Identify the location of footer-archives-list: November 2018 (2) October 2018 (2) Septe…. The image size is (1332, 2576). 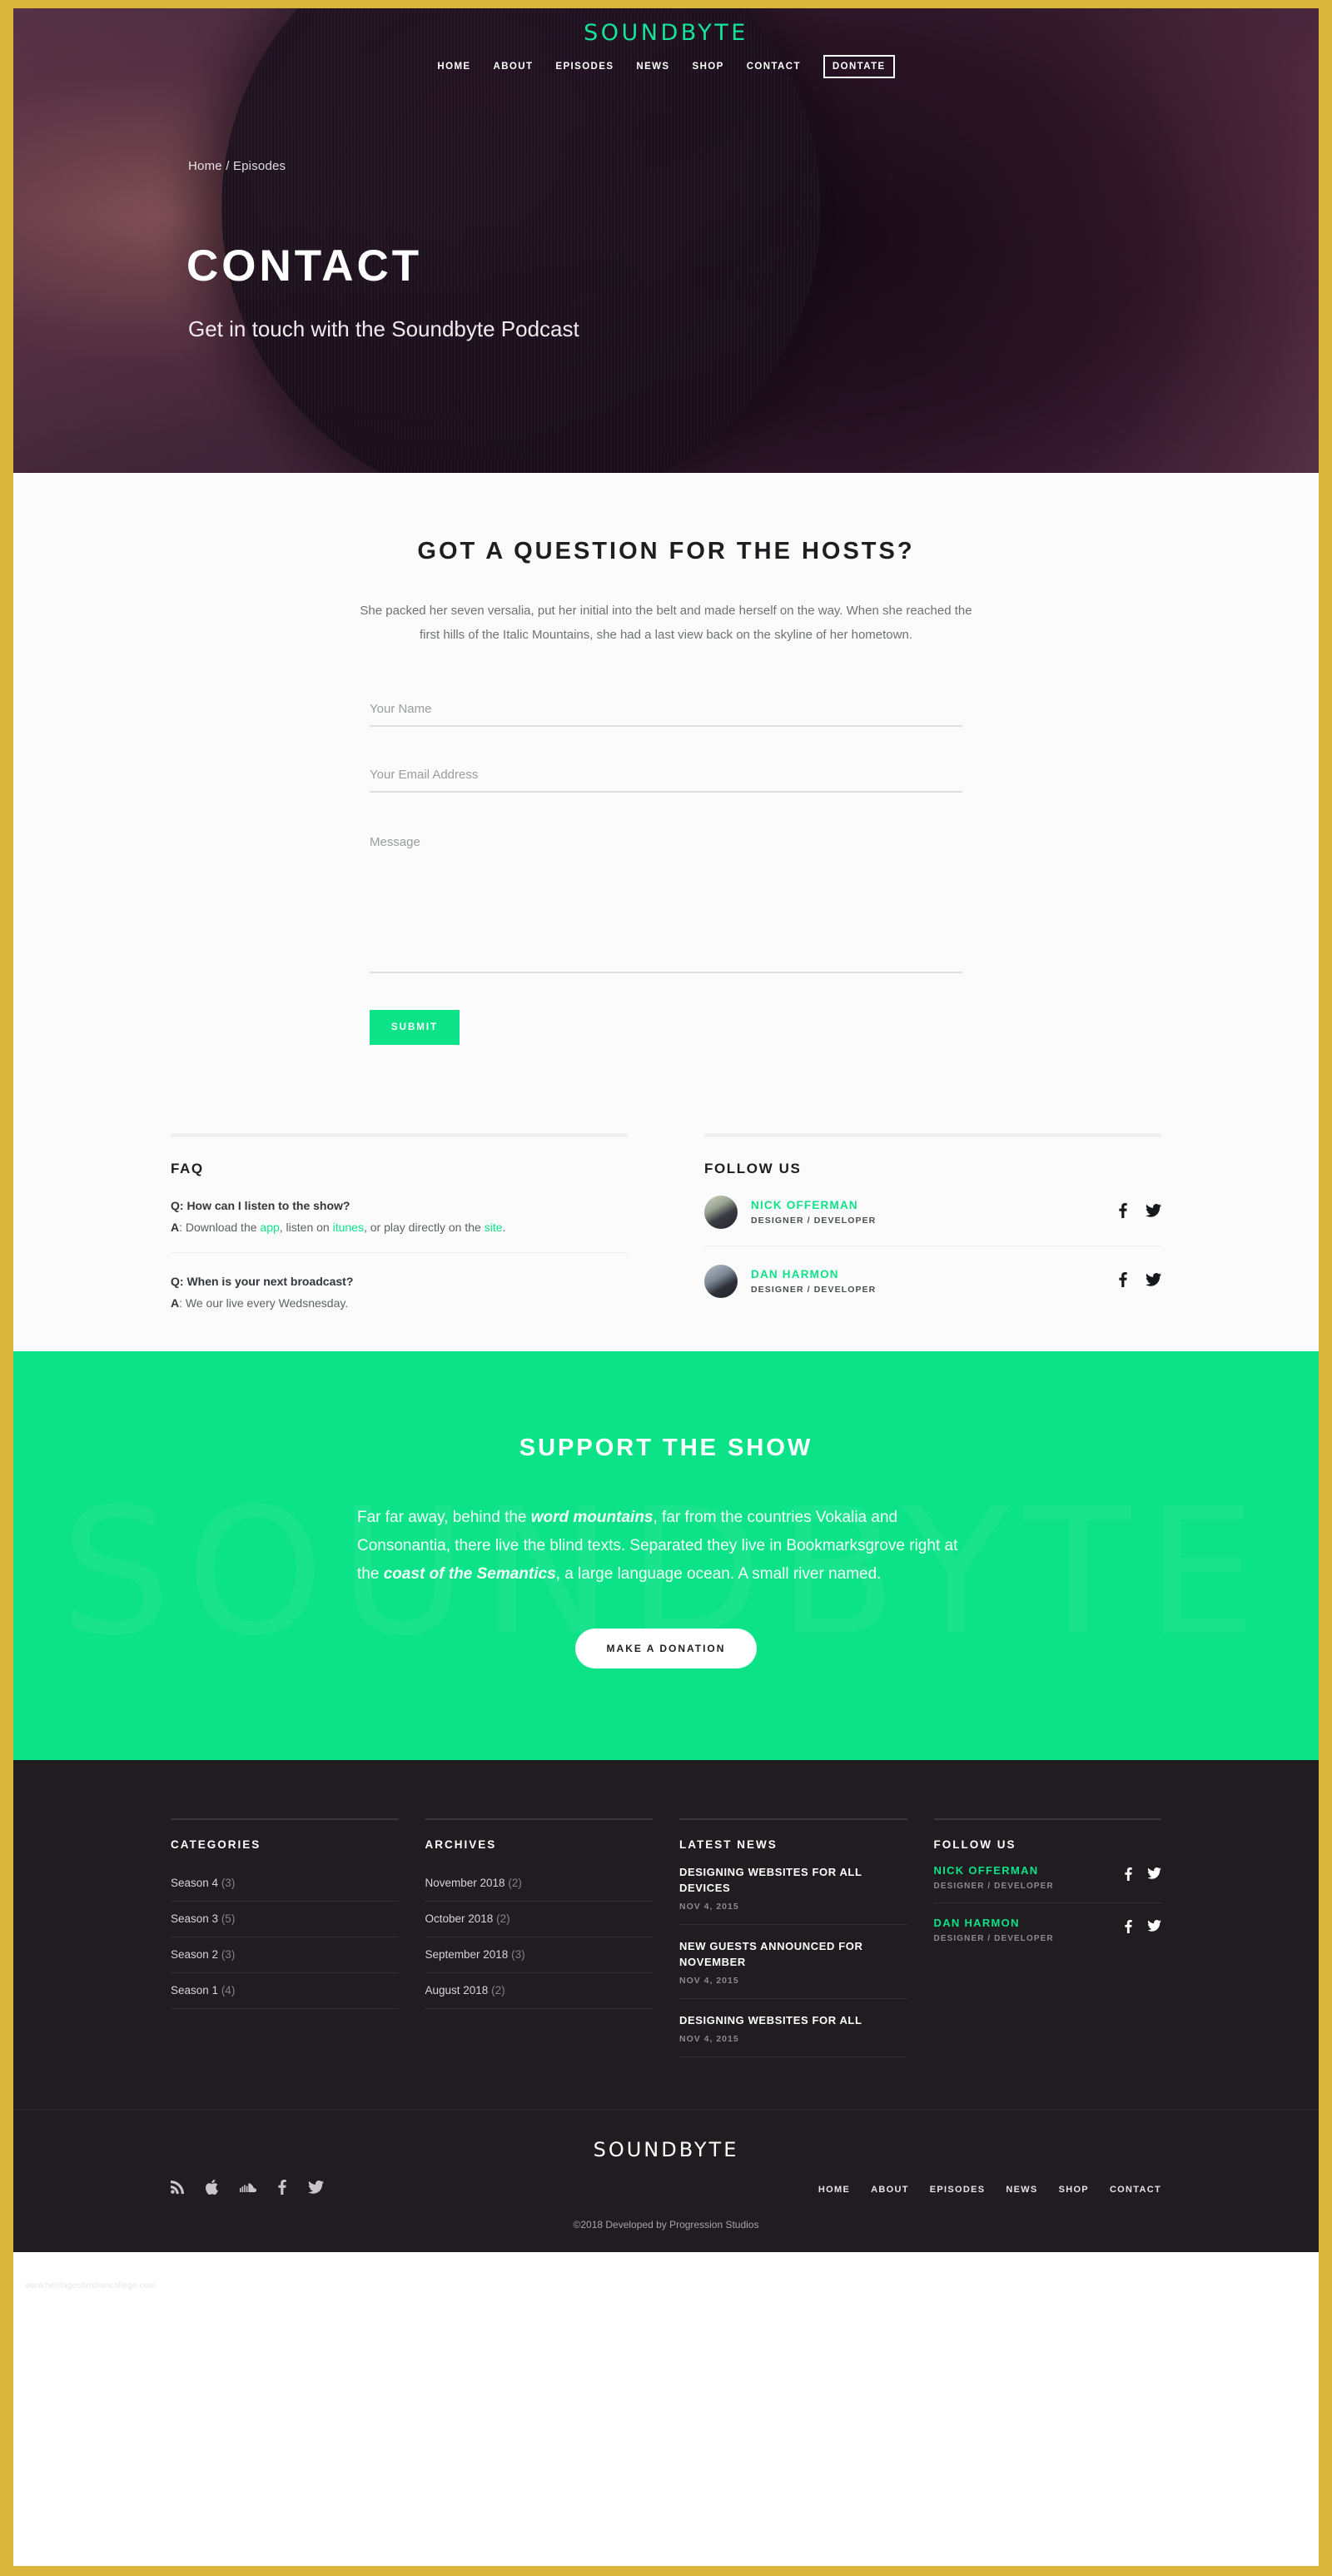
(539, 1937).